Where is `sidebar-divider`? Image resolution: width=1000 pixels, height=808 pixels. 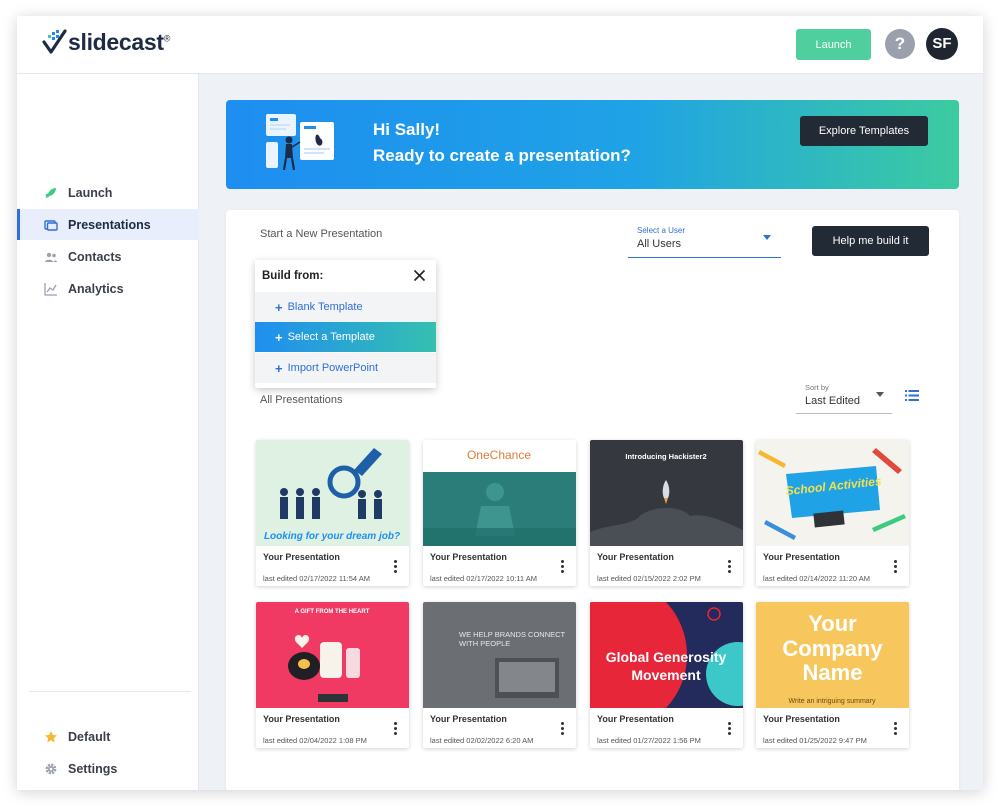 sidebar-divider is located at coordinates (110, 691).